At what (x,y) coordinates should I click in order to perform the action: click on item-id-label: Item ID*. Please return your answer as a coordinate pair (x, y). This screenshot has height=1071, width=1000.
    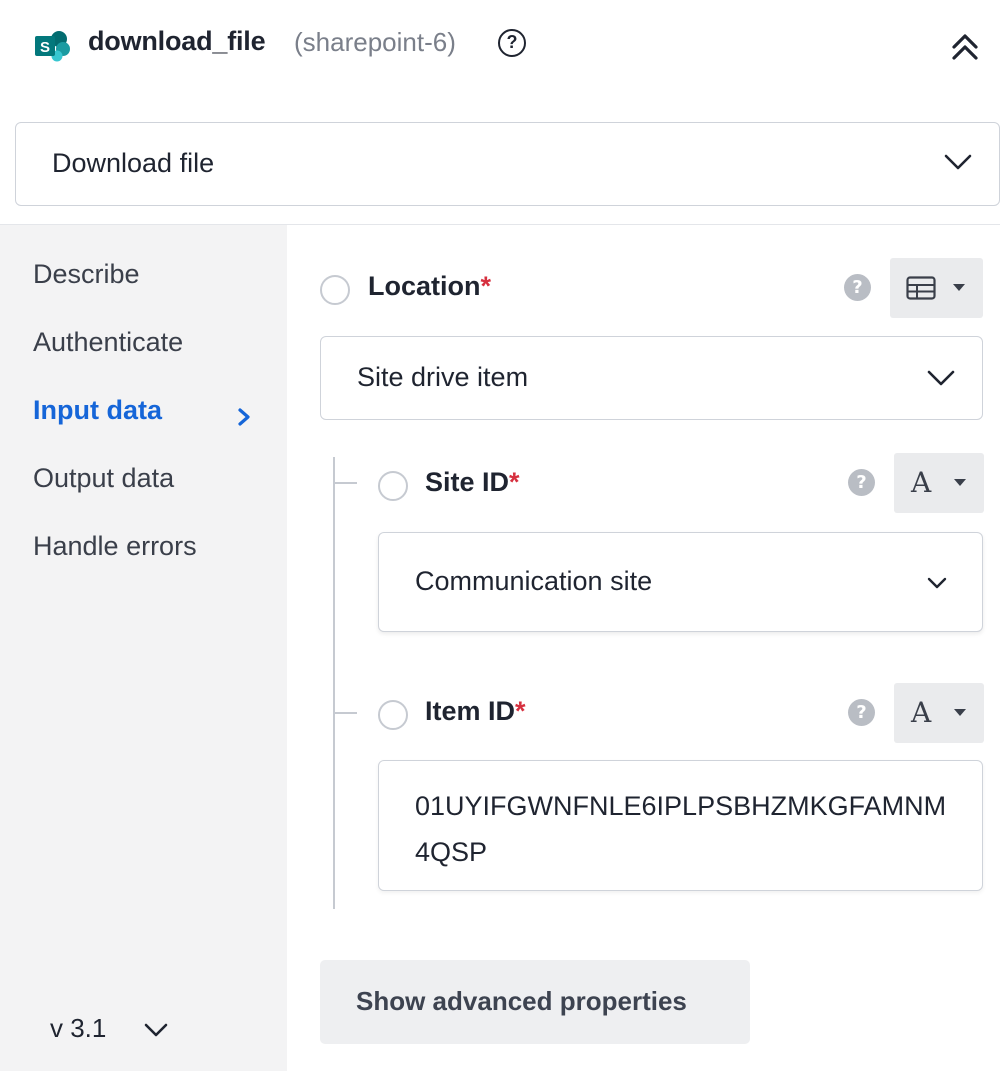
    Looking at the image, I should click on (475, 711).